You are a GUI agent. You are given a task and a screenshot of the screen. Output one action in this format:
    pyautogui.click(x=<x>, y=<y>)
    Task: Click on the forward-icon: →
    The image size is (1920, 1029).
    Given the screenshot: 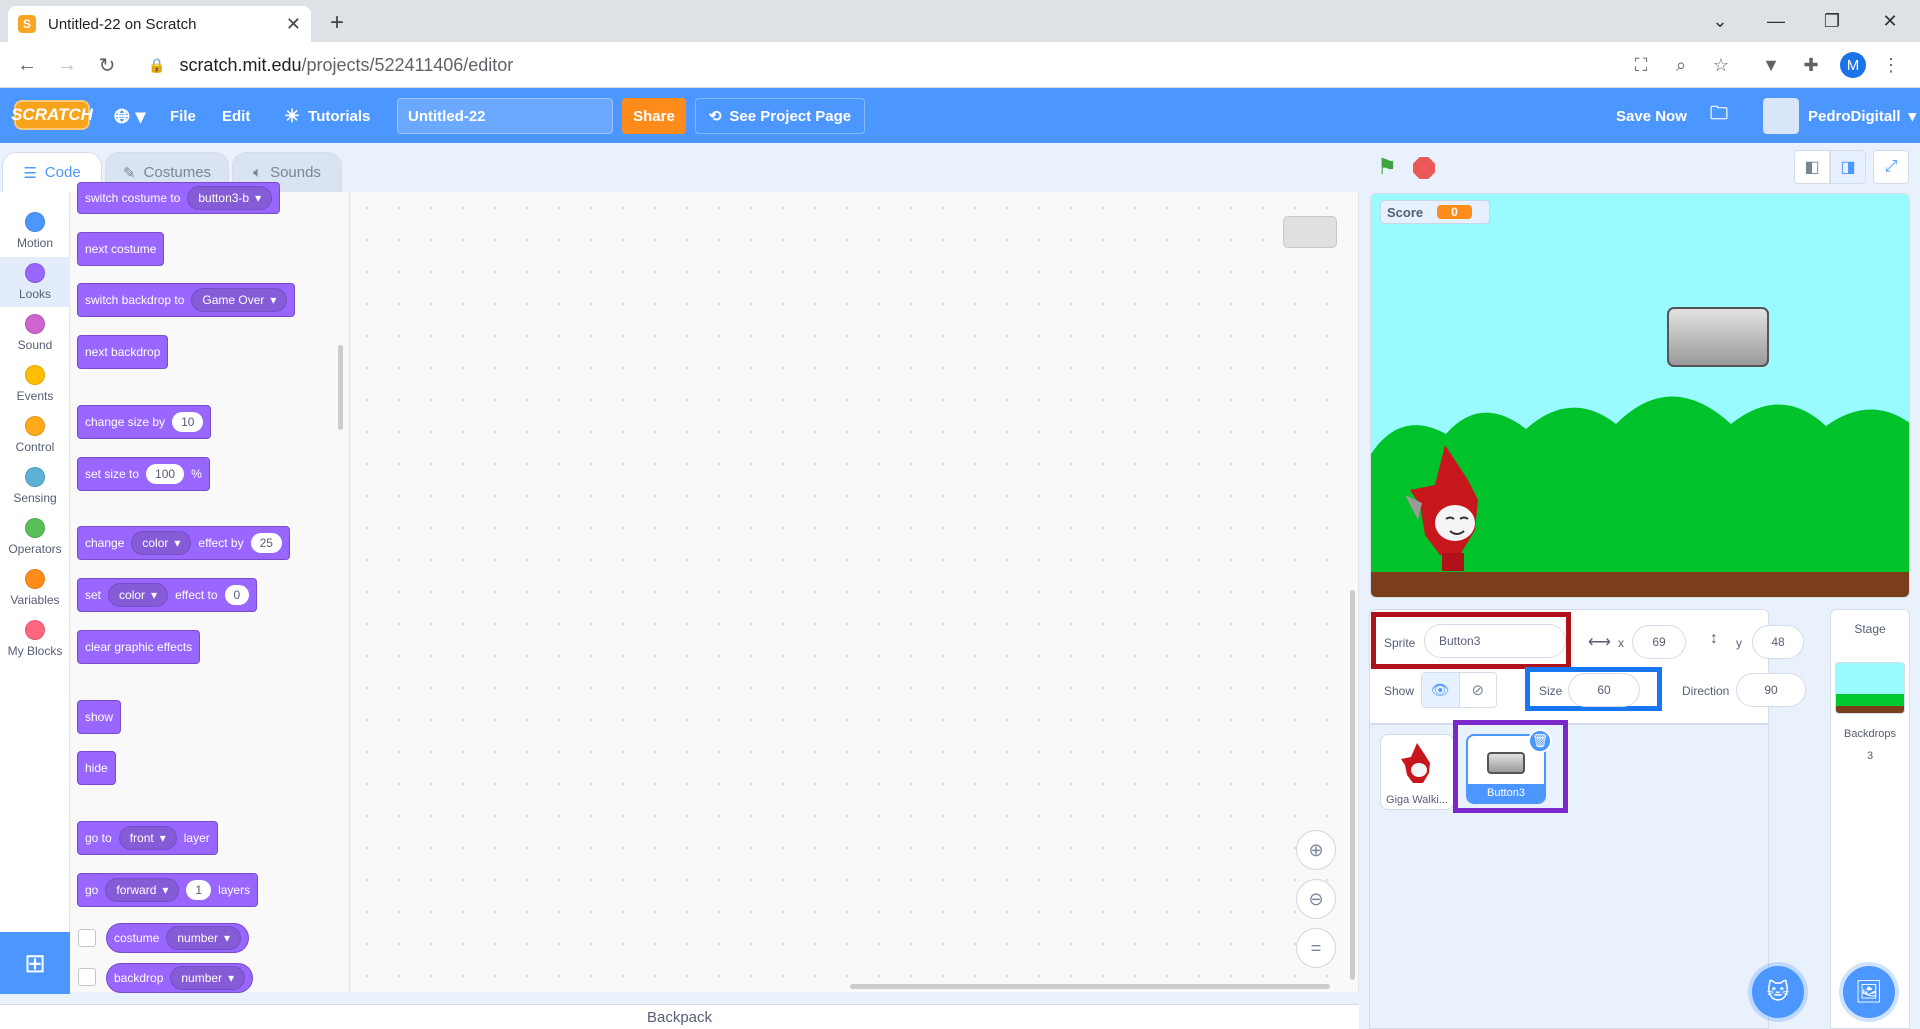 What is the action you would take?
    pyautogui.click(x=67, y=65)
    